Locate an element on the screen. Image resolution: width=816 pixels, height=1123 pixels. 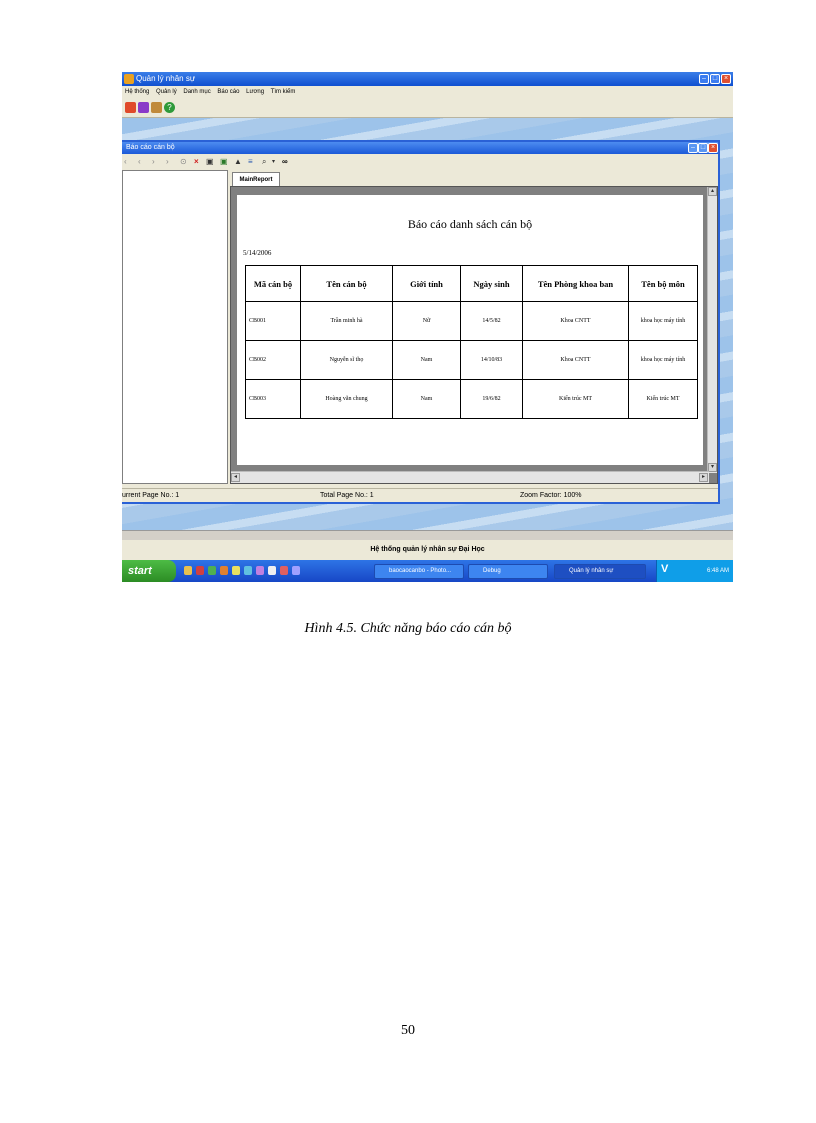
main-toolbar: ? is located at coordinates (427, 108).